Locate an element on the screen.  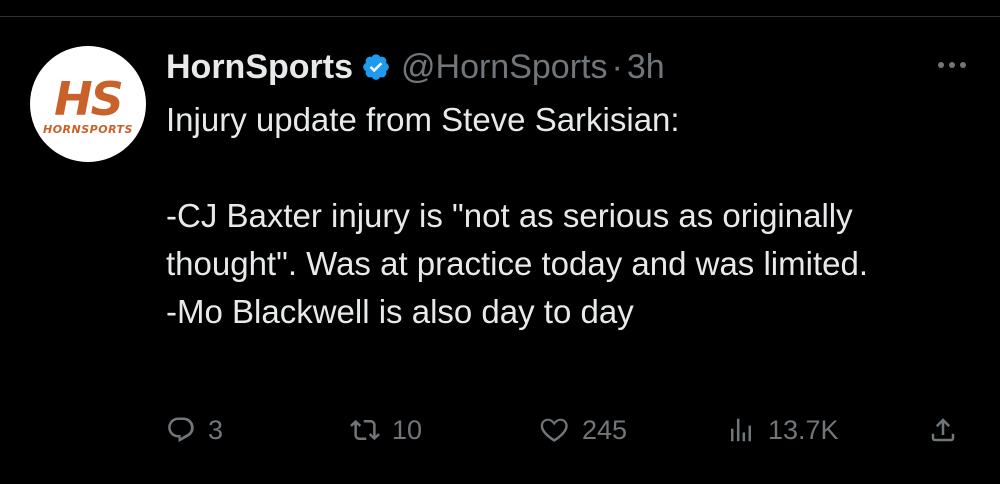
views-button: 13.7K is located at coordinates (782, 430).